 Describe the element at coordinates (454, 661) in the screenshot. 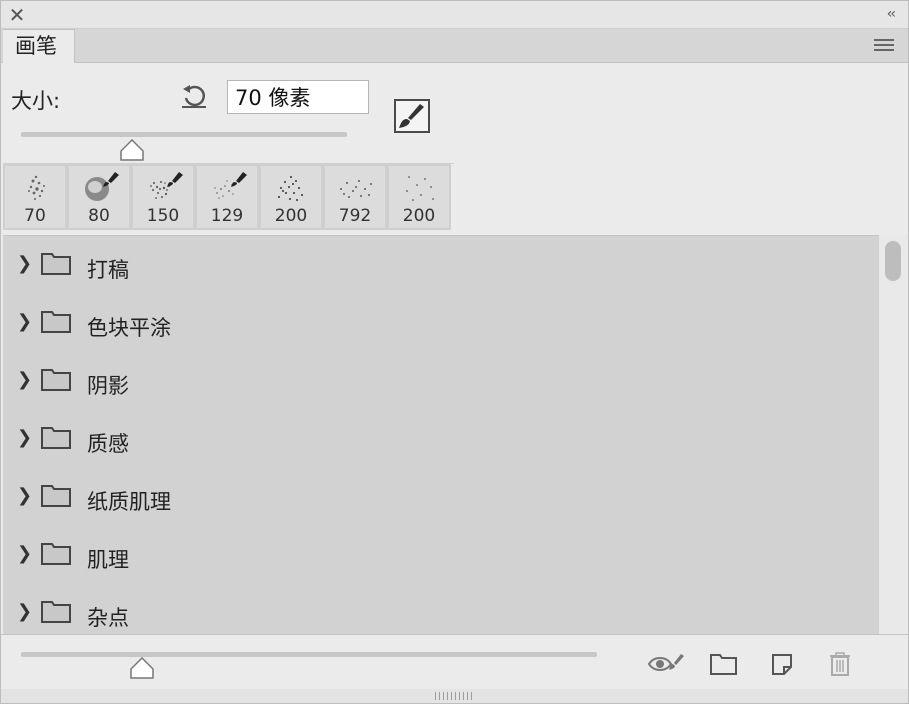

I see `bottom-toolbar` at that location.